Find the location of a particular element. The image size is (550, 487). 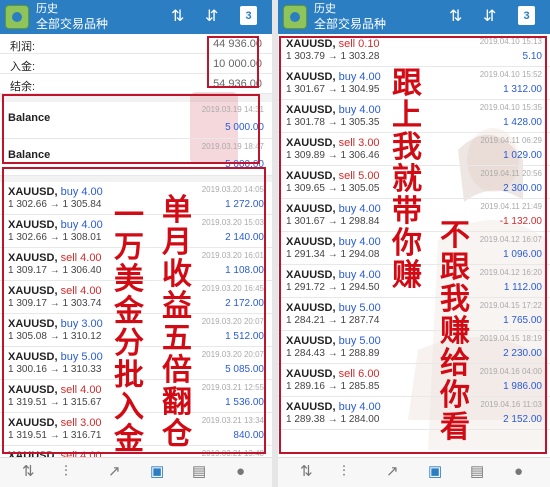

summary-label: 利润: is located at coordinates (23, 47).